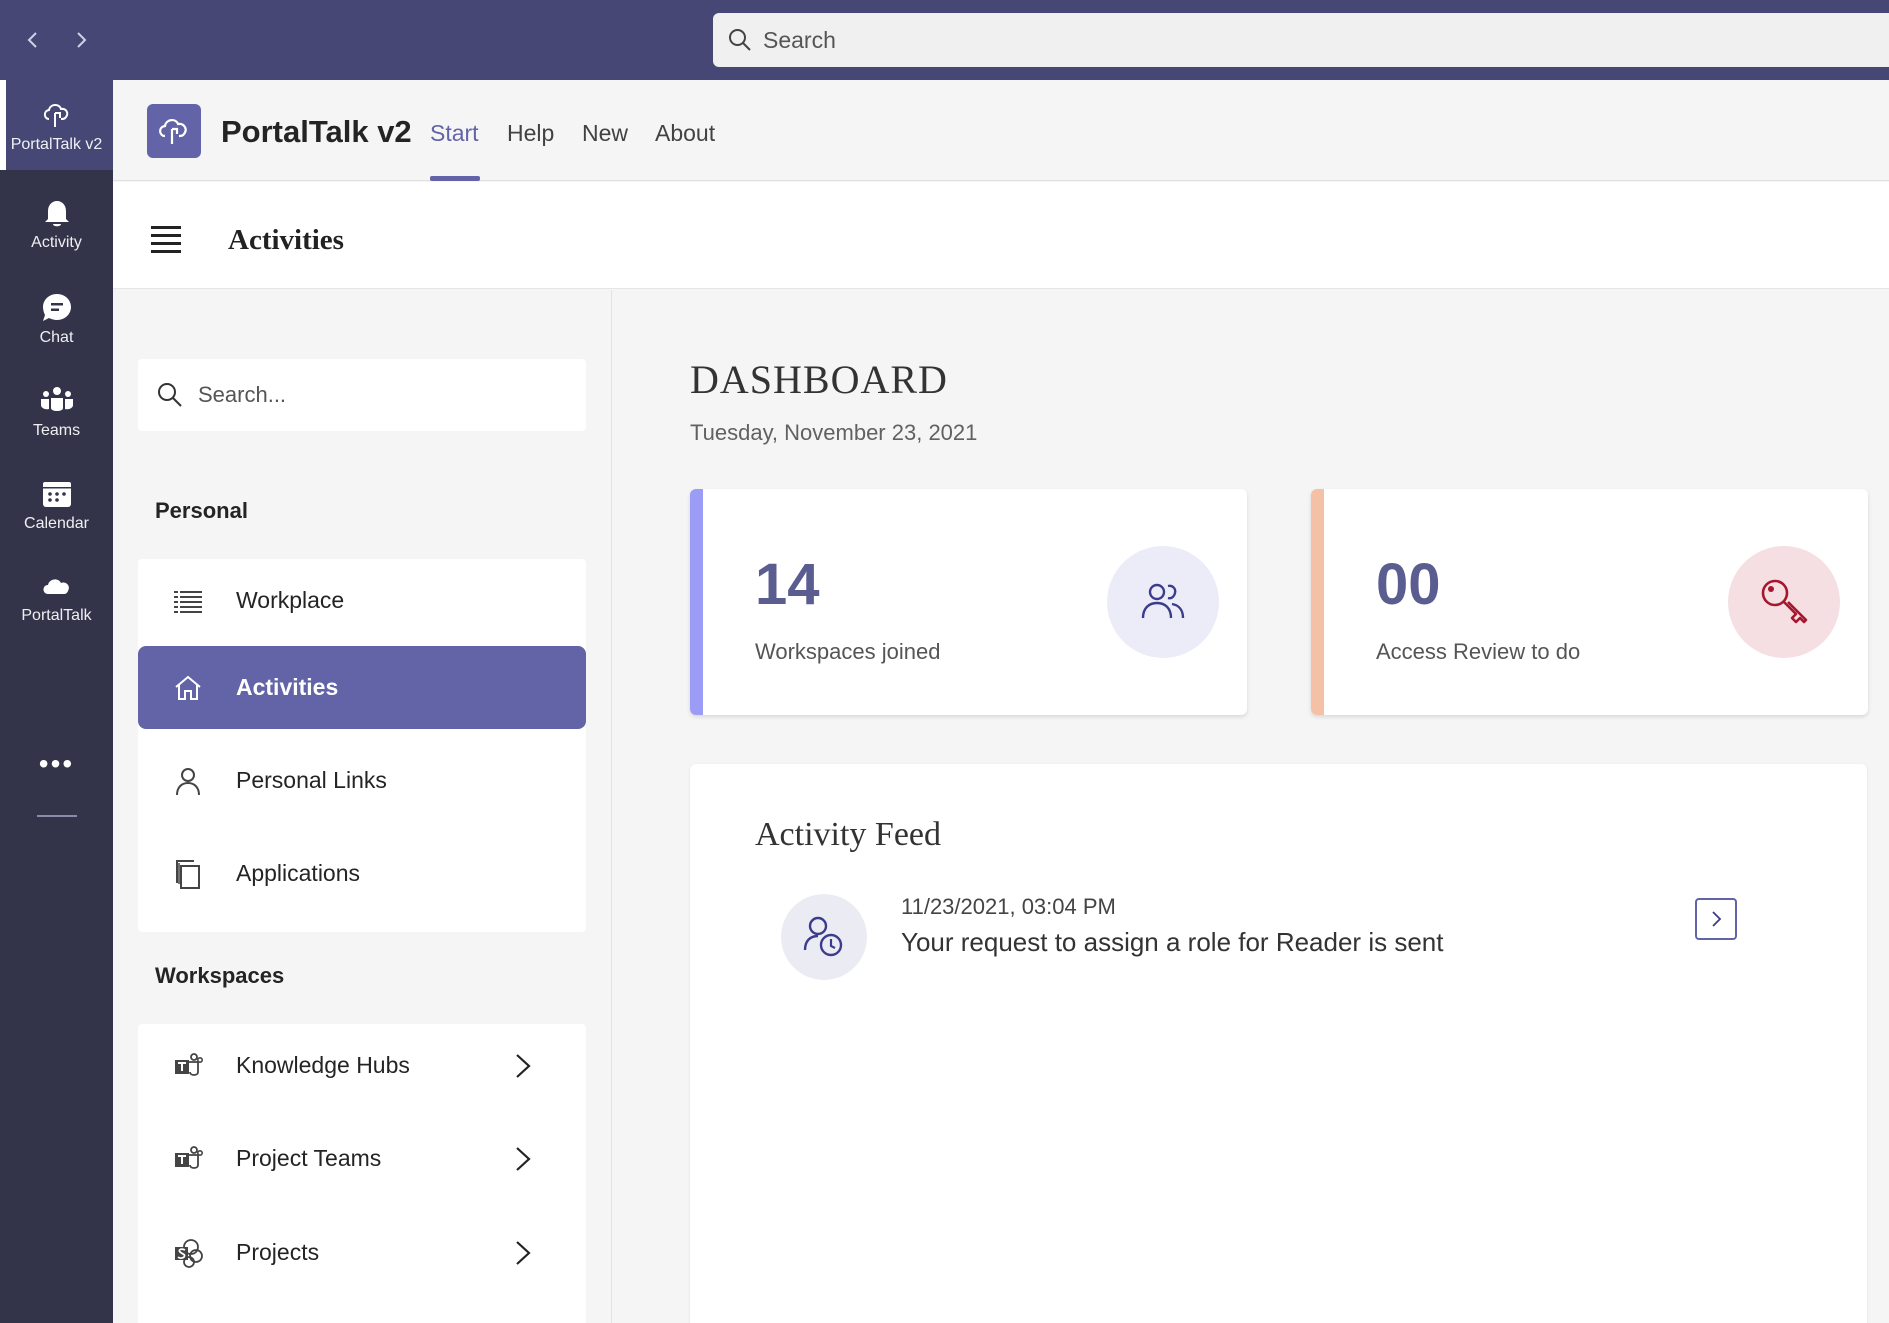  Describe the element at coordinates (1008, 906) in the screenshot. I see `feed-item-time: 11/23/2021, 03:04 PM` at that location.